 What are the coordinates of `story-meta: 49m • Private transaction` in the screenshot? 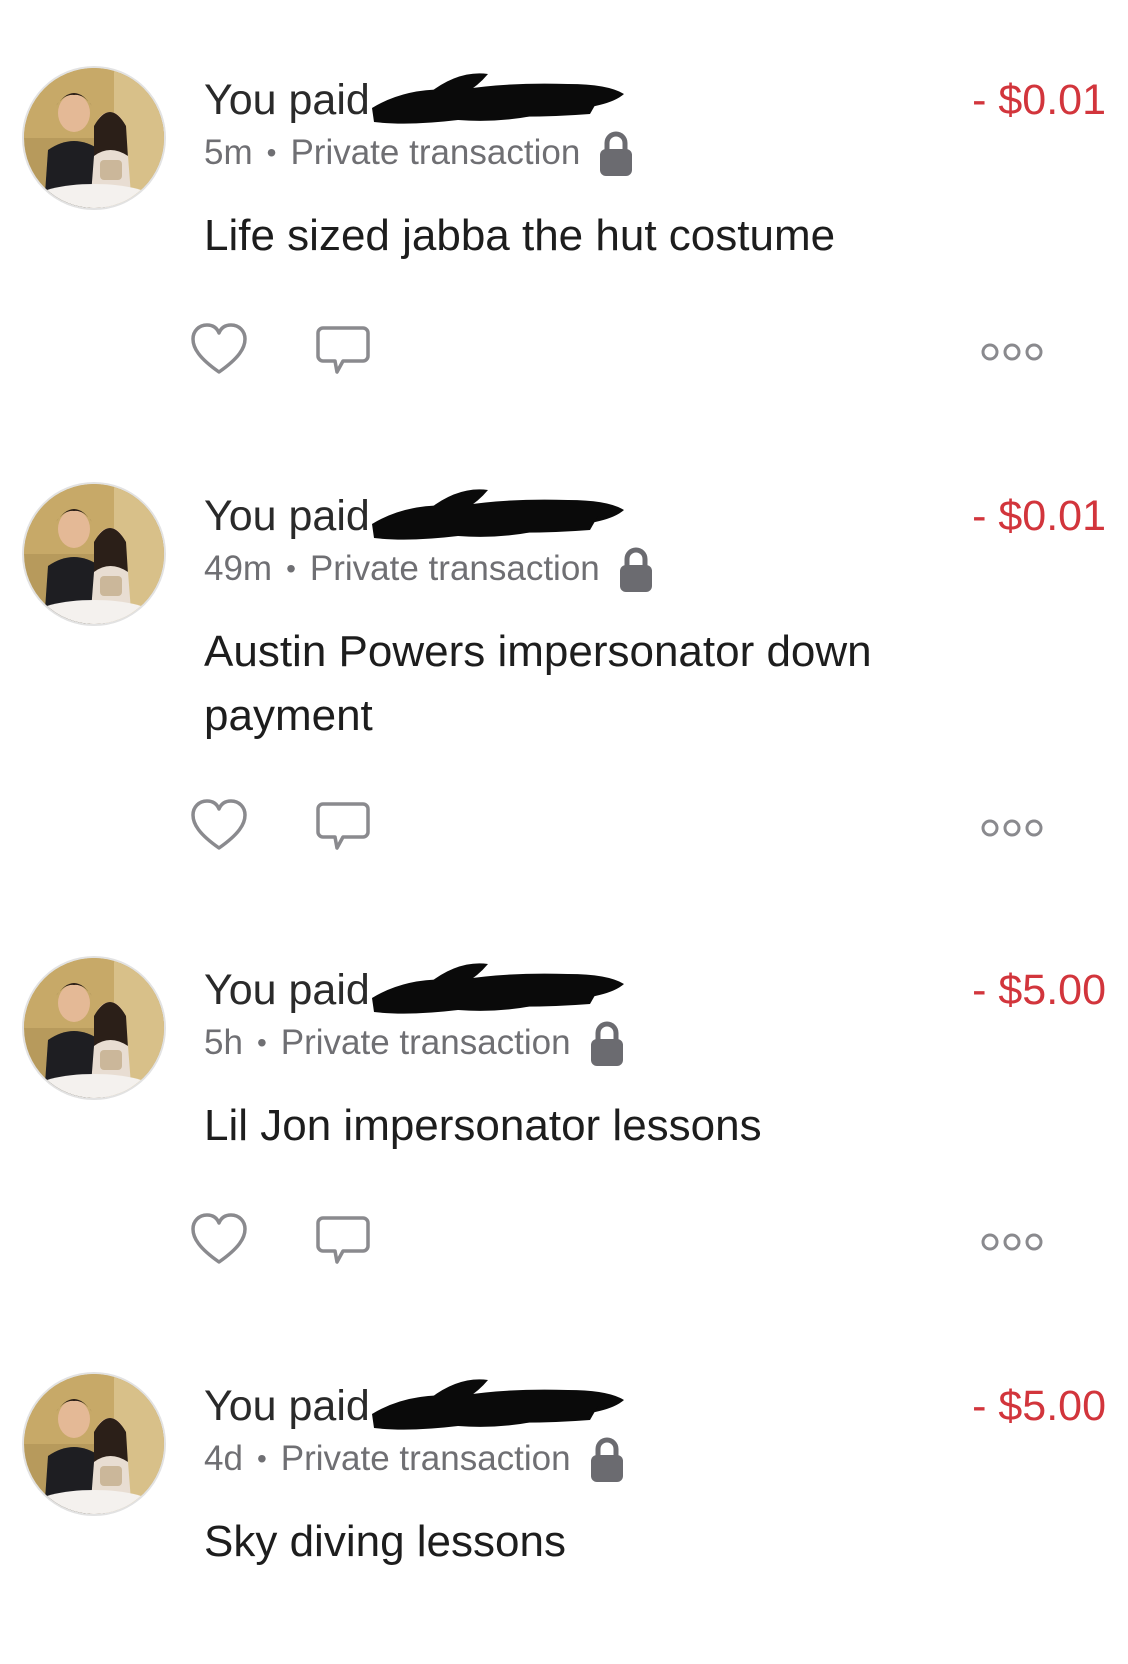 It's located at (429, 569).